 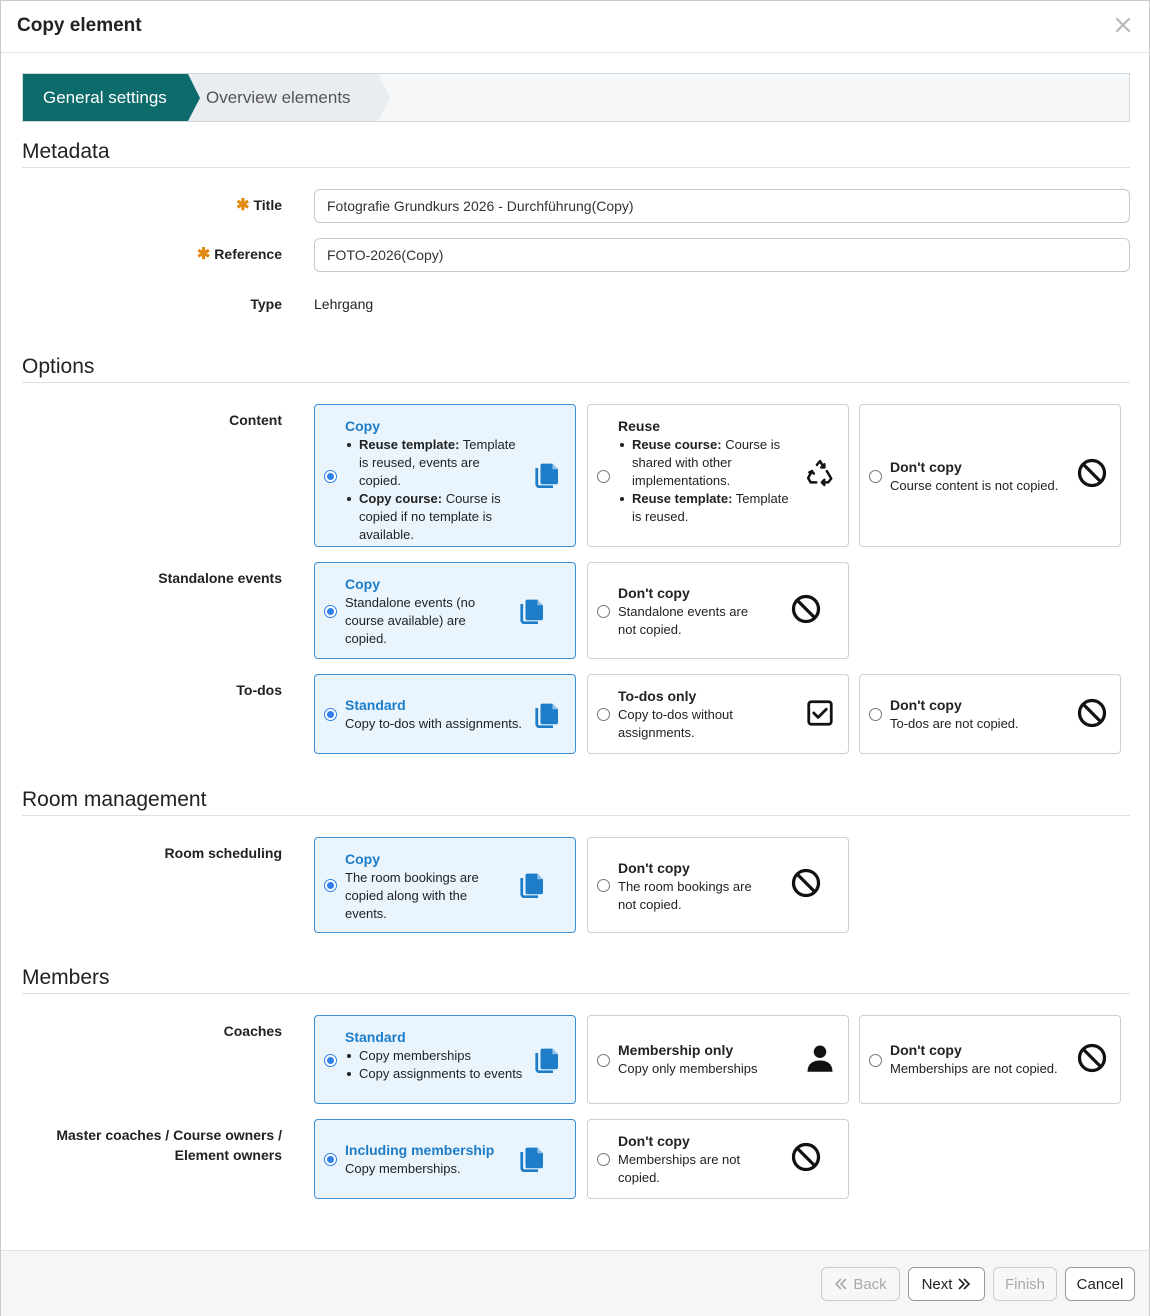 I want to click on rooms-dont-copy-radio, so click(x=603, y=885).